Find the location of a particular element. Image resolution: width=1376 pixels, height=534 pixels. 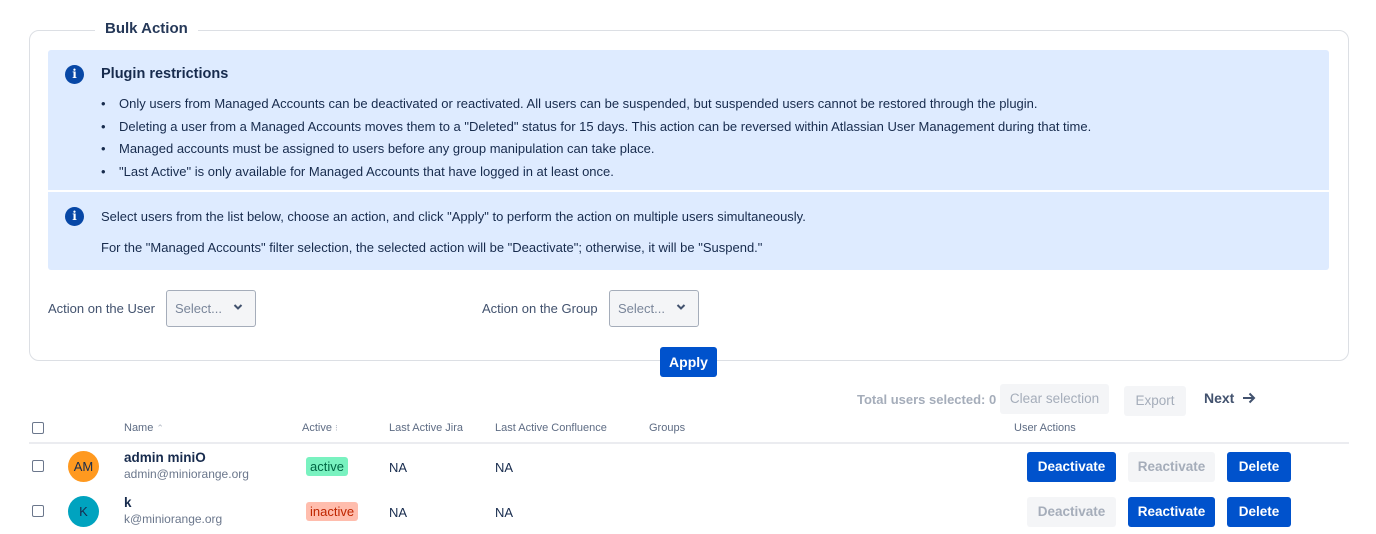

next-page-button: Next is located at coordinates (1230, 398).